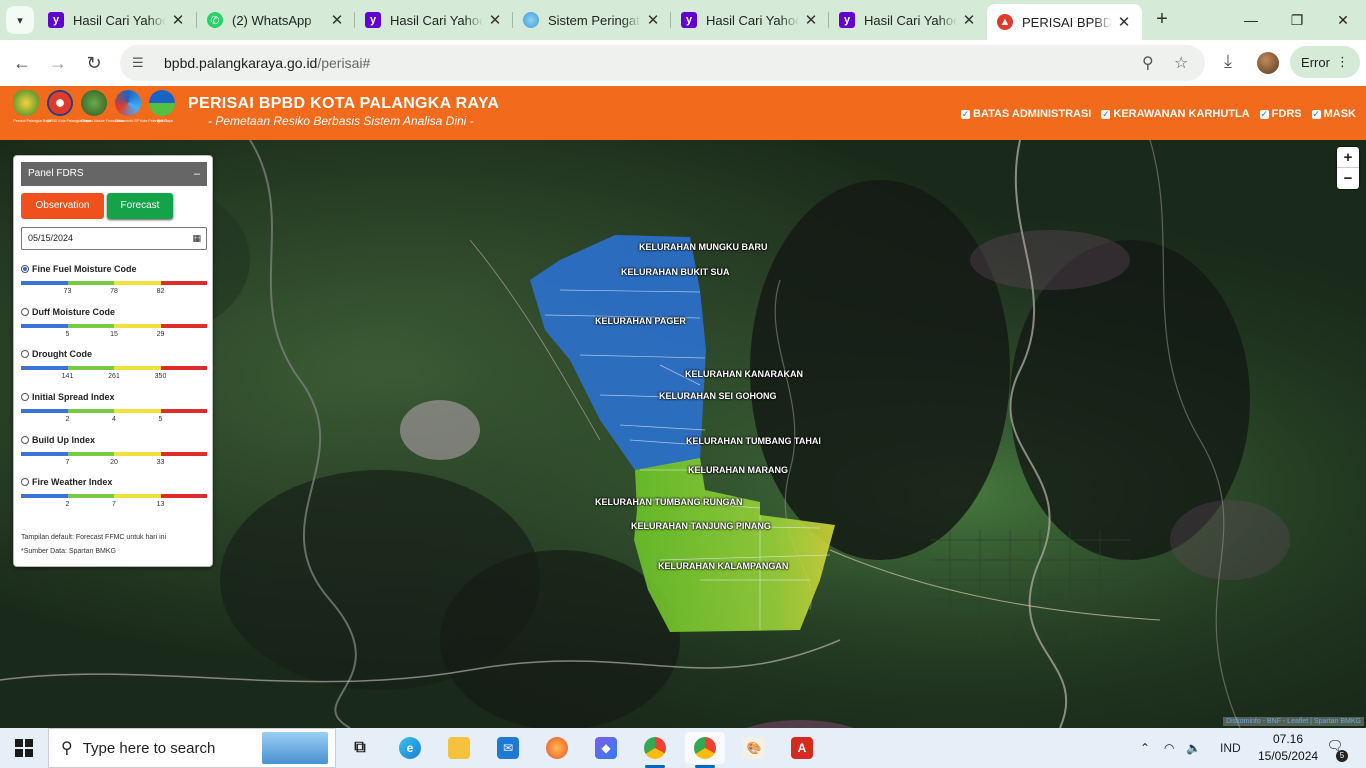 Image resolution: width=1366 pixels, height=768 pixels. Describe the element at coordinates (1251, 20) in the screenshot. I see `minimize-window-button: —` at that location.